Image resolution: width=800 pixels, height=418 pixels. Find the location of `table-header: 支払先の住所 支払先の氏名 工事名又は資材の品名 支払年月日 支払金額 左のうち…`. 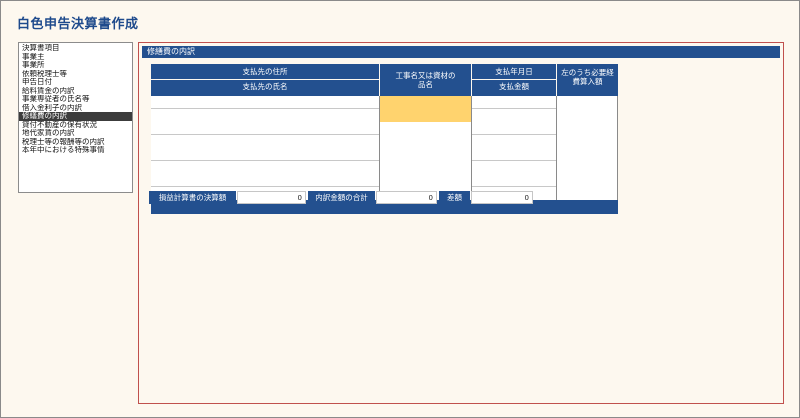

table-header: 支払先の住所 支払先の氏名 工事名又は資材の品名 支払年月日 支払金額 左のうち… is located at coordinates (384, 80).